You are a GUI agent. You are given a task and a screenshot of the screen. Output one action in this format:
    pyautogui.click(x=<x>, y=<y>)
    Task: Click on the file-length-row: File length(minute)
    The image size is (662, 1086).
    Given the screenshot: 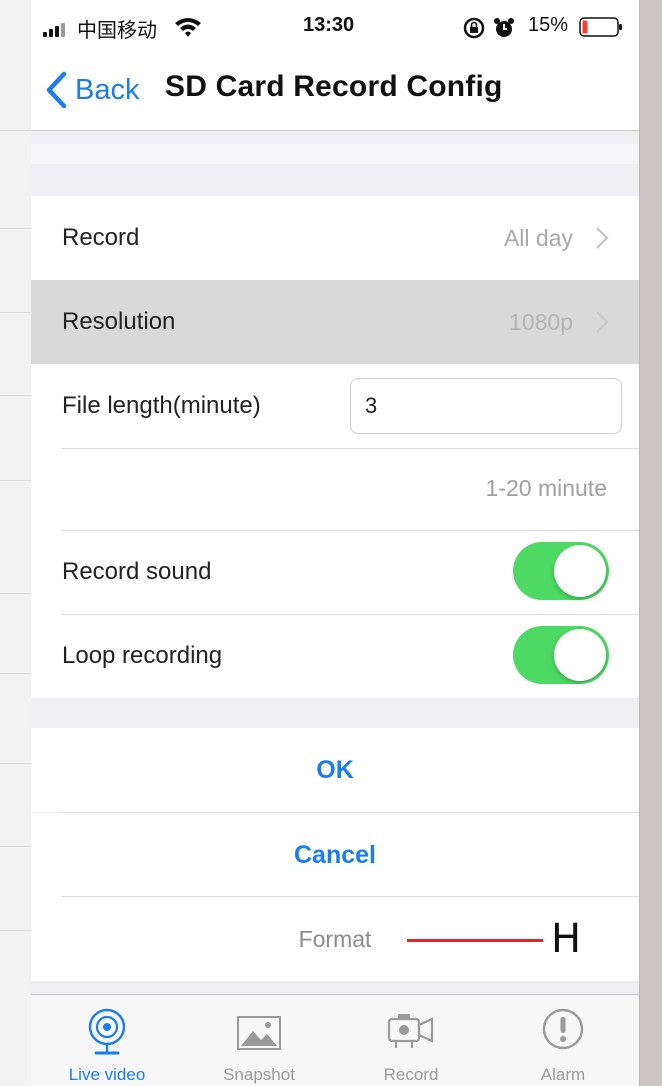 What is the action you would take?
    pyautogui.click(x=335, y=406)
    